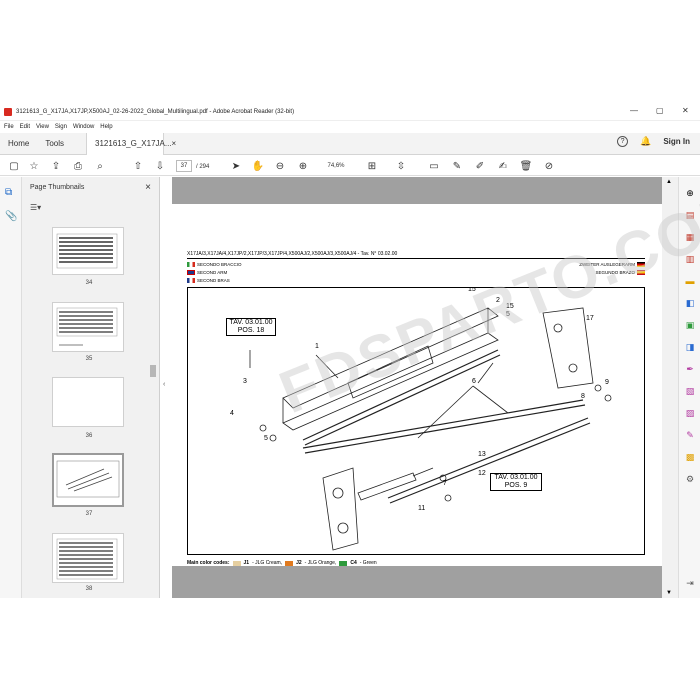  I want to click on thumbnail-page-37-selected, so click(88, 480).